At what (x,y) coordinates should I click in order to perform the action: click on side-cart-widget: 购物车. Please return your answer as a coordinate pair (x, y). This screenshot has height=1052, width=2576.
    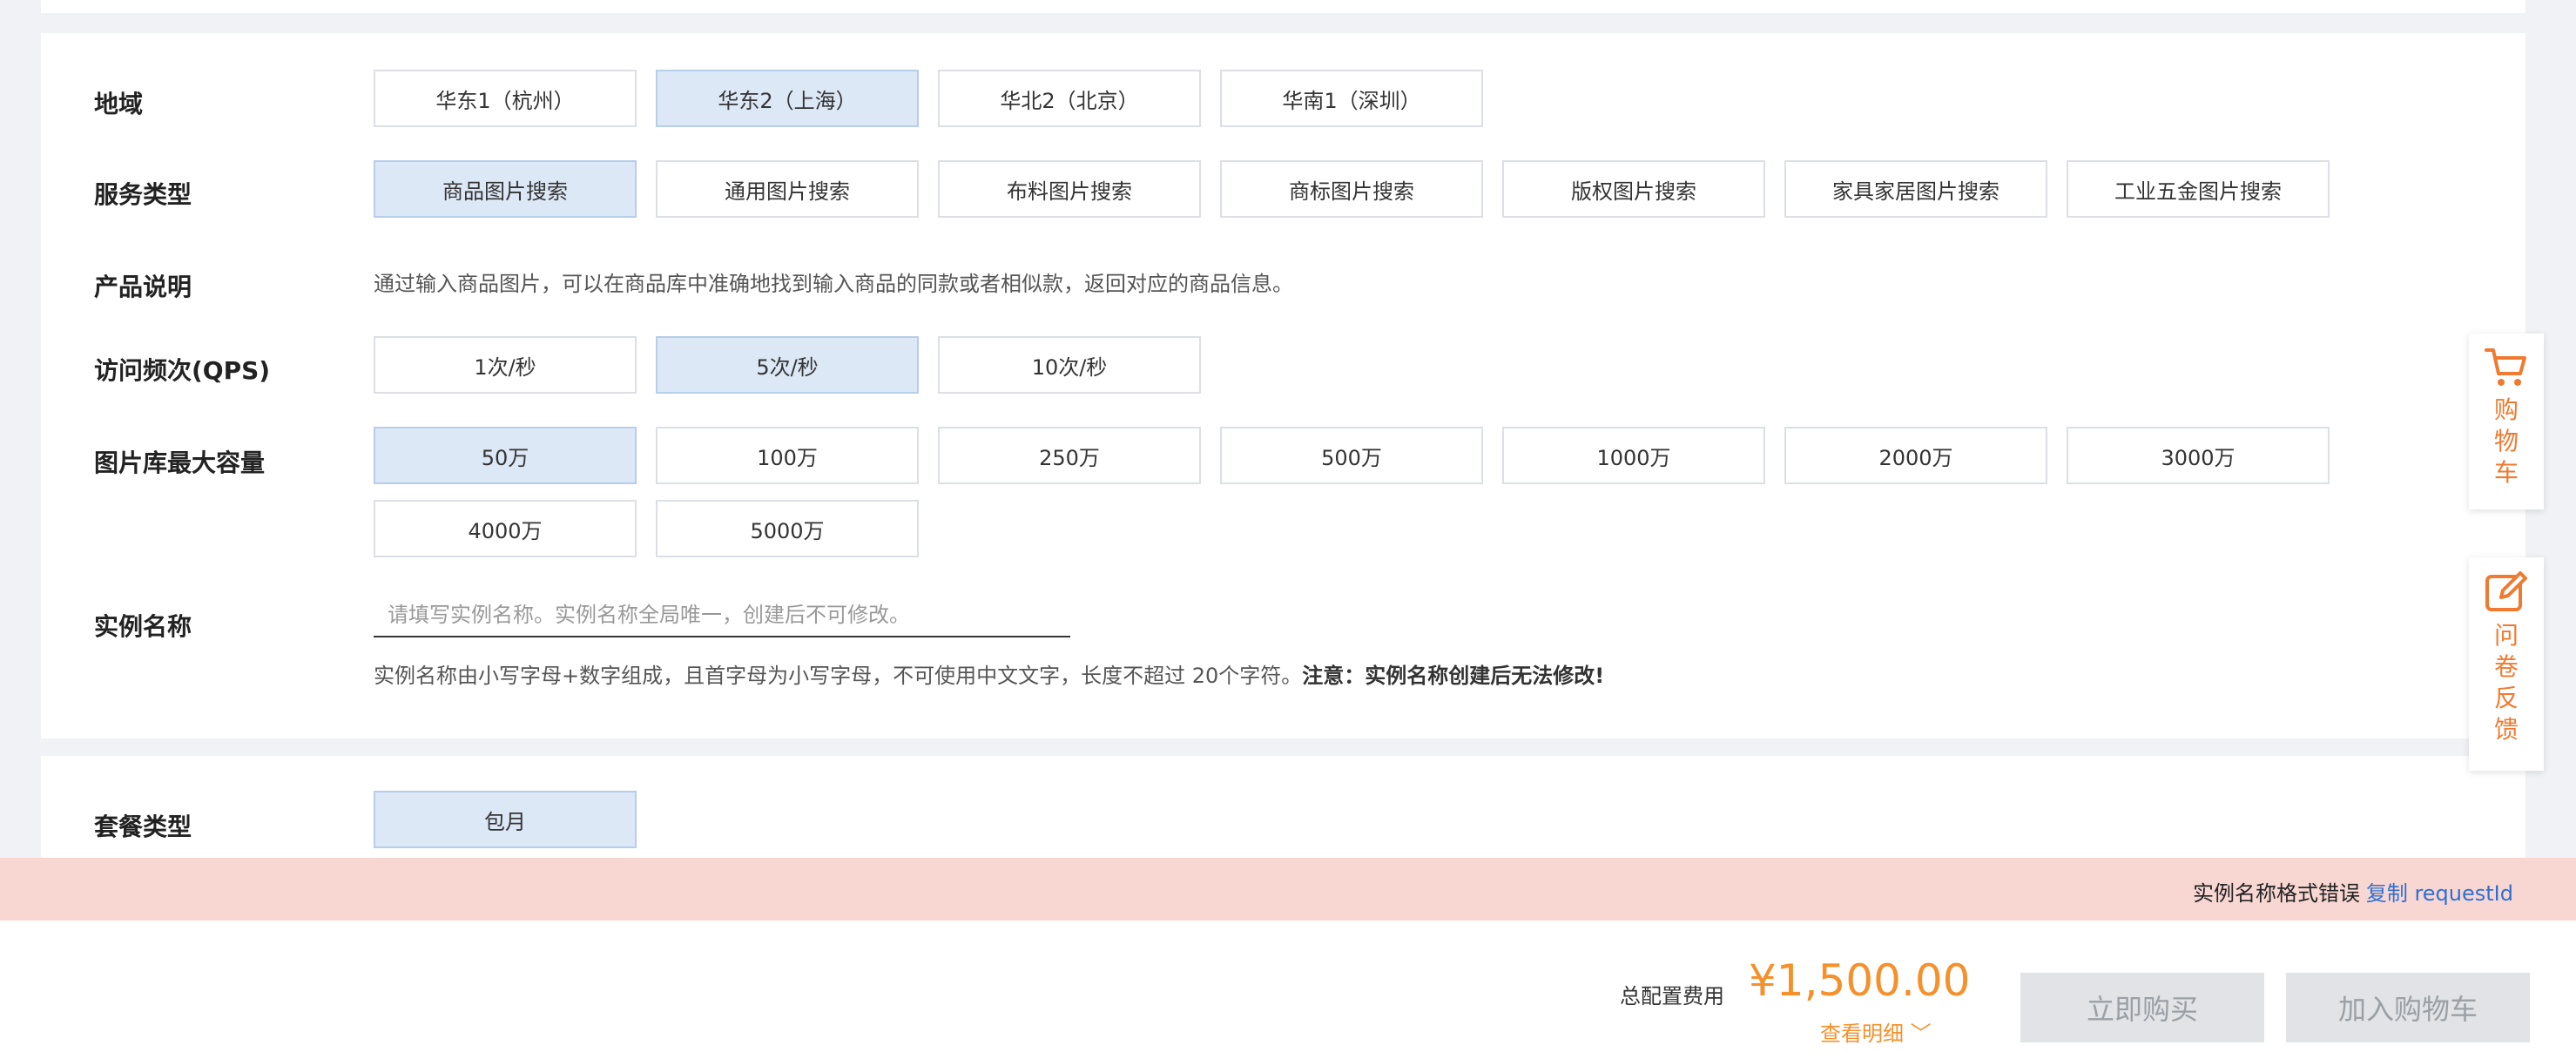
    Looking at the image, I should click on (2506, 421).